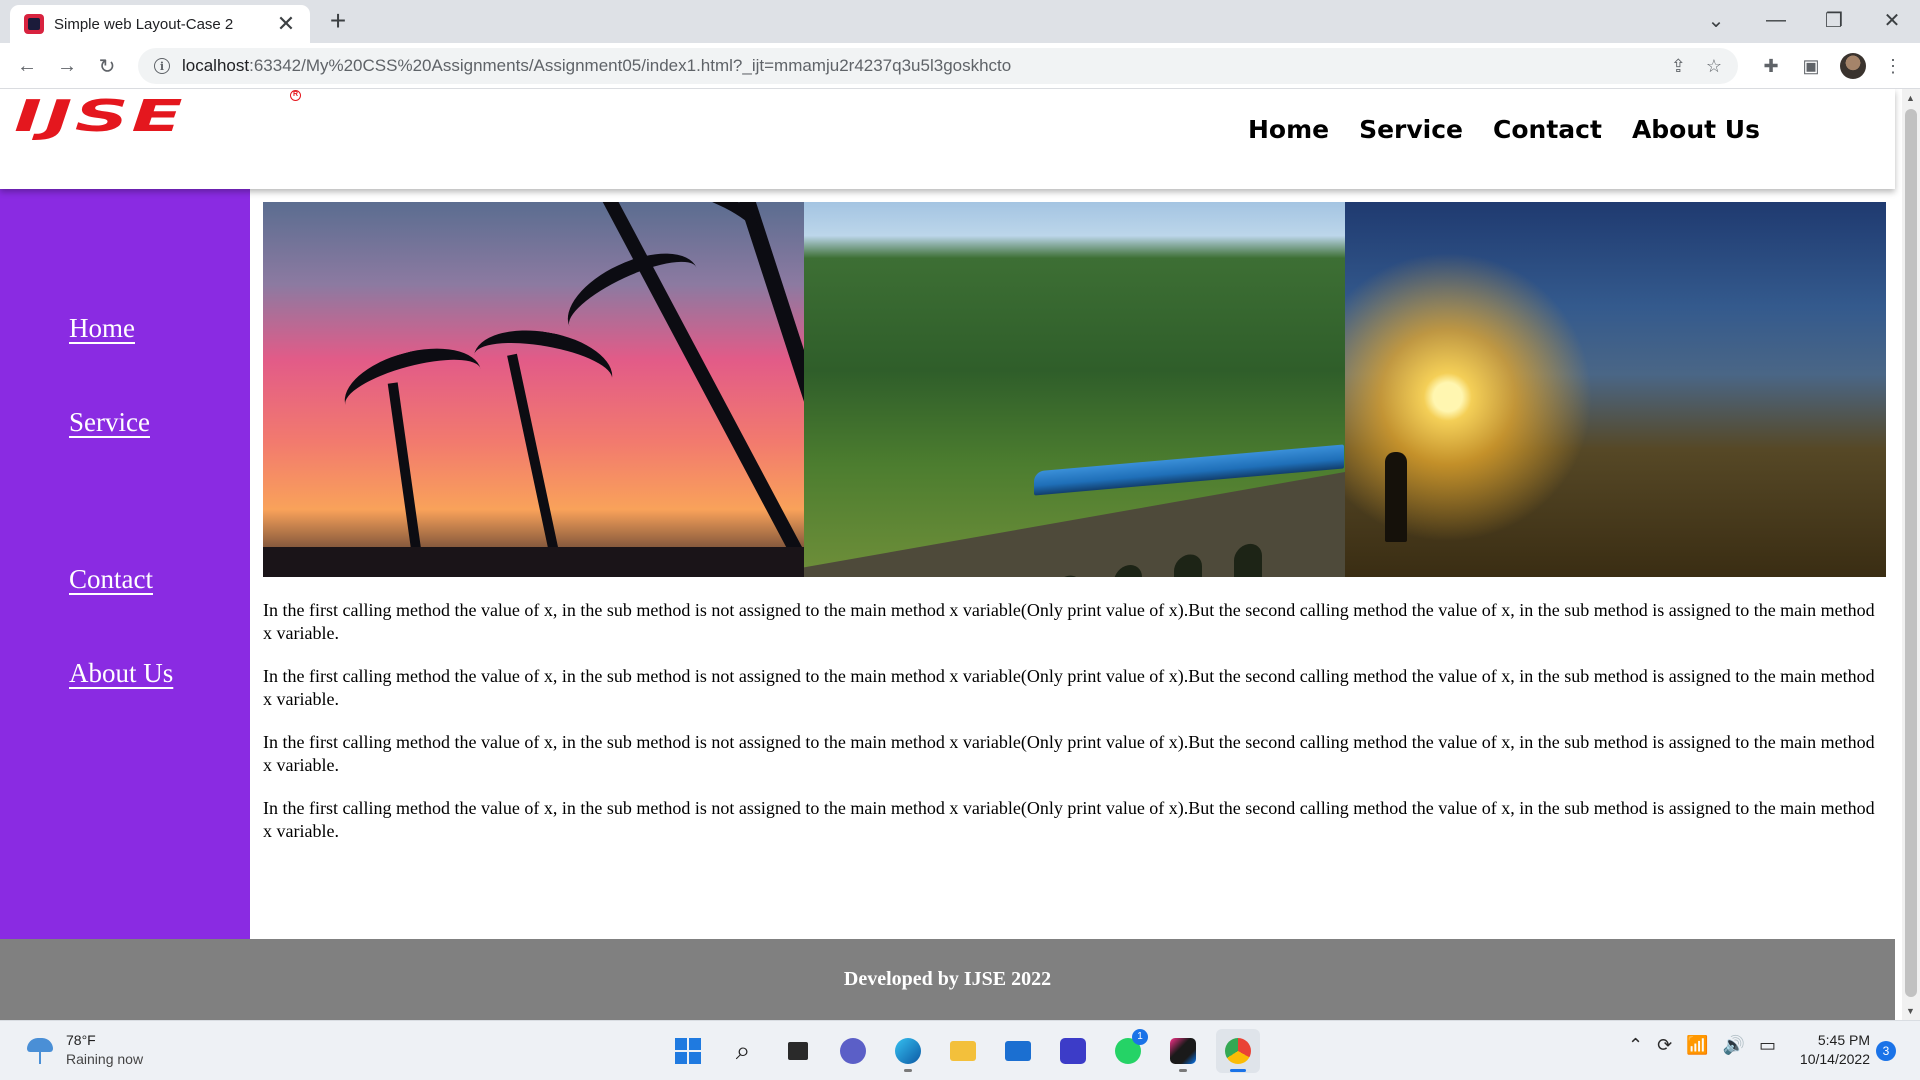 This screenshot has height=1080, width=1920. What do you see at coordinates (1853, 66) in the screenshot?
I see `avatar` at bounding box center [1853, 66].